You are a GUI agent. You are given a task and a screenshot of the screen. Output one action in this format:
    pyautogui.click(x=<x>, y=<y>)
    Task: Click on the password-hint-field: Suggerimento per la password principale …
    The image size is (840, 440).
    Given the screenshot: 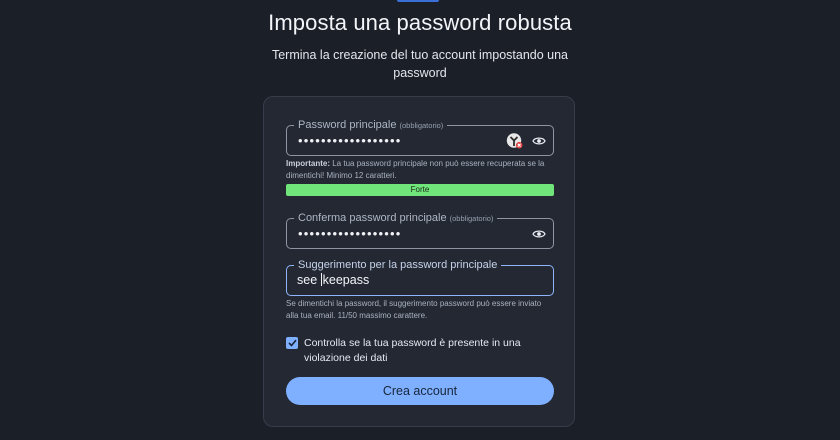 What is the action you would take?
    pyautogui.click(x=420, y=277)
    